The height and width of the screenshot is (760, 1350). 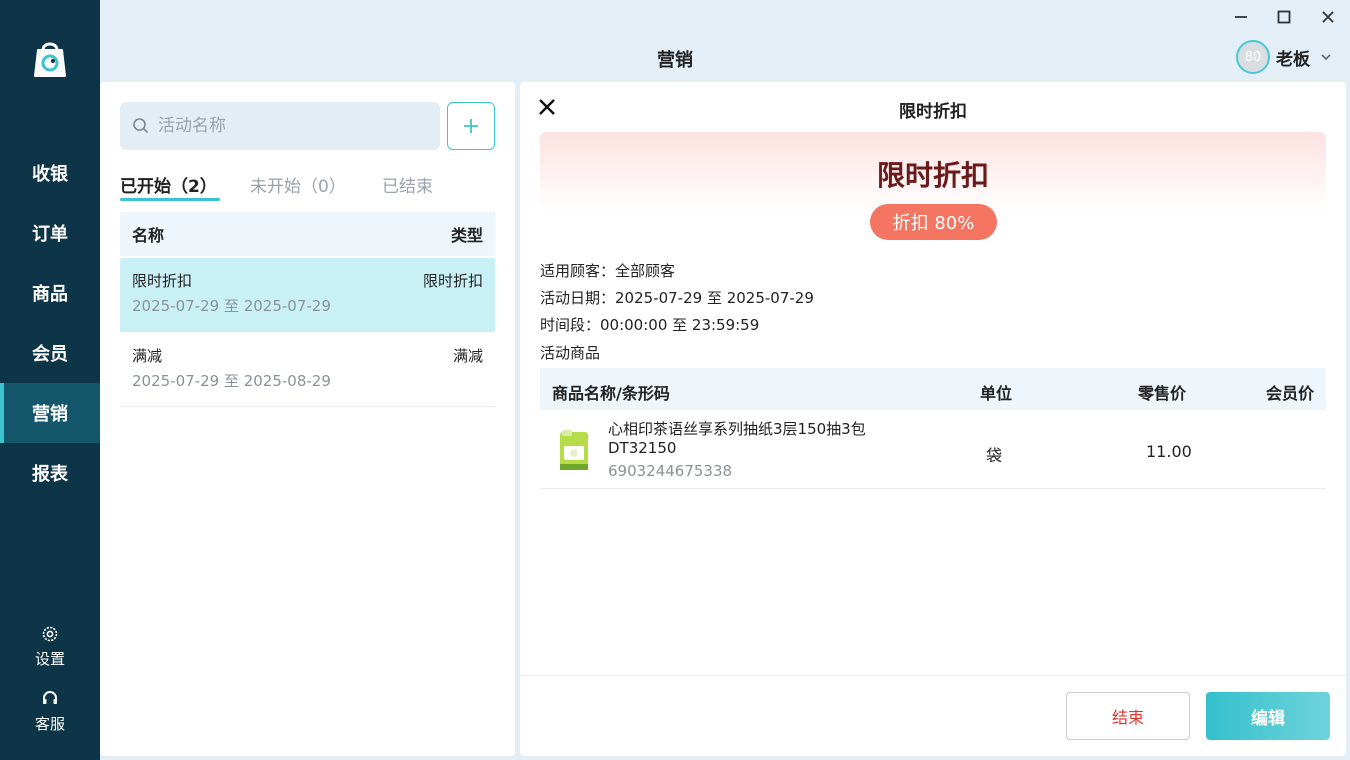 What do you see at coordinates (737, 439) in the screenshot?
I see `product-name: 心相印茶语丝享系列抽纸3层150抽3包 DT32150` at bounding box center [737, 439].